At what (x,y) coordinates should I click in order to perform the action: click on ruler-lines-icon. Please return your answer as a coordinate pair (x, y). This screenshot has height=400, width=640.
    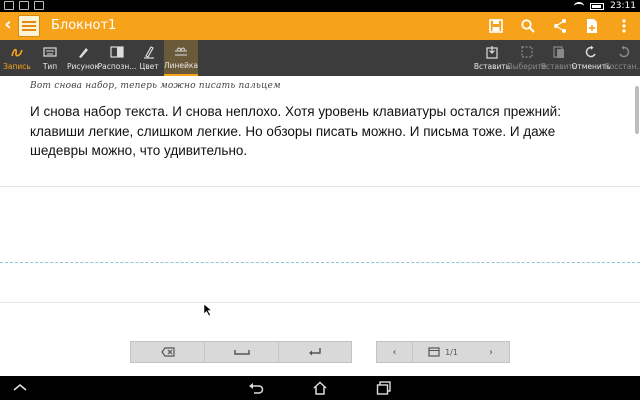
    Looking at the image, I should click on (181, 51).